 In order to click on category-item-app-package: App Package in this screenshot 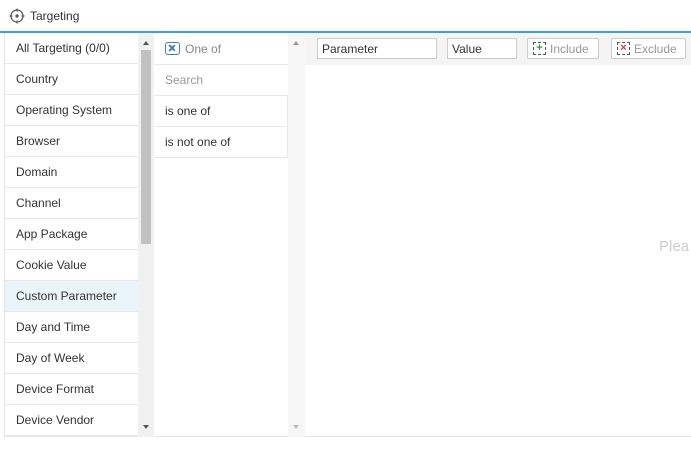, I will do `click(71, 234)`.